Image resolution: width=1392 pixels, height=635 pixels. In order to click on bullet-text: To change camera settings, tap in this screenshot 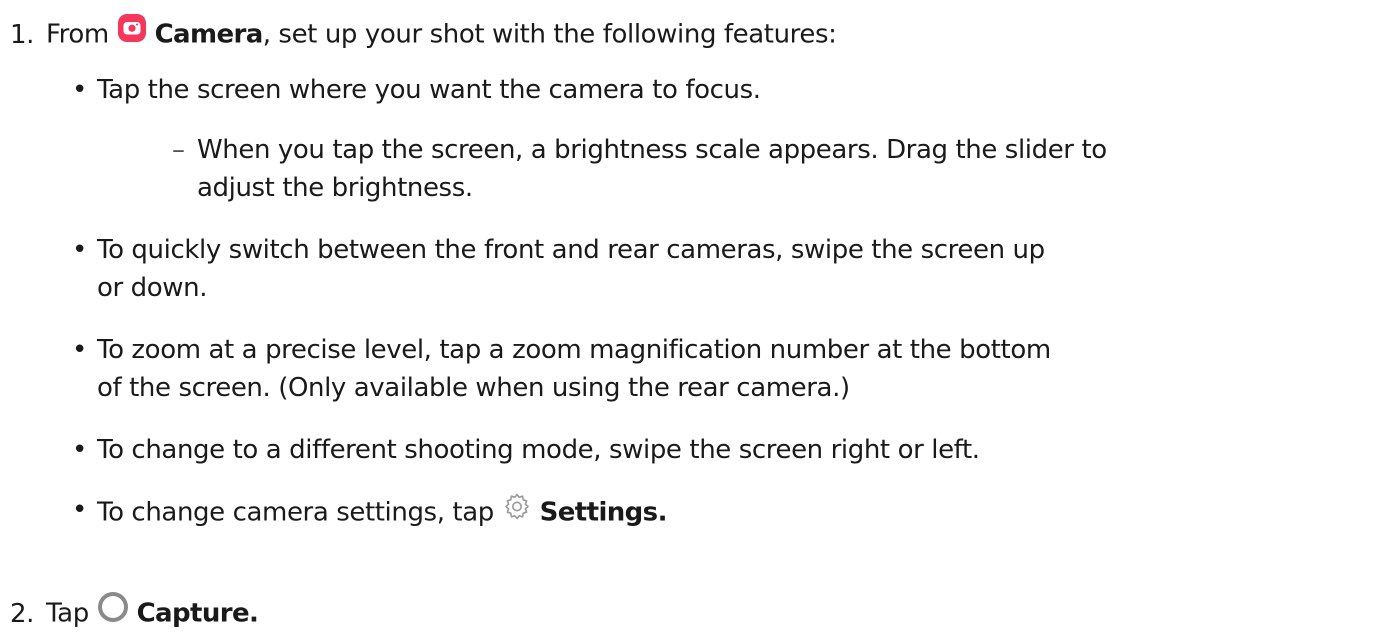, I will do `click(295, 512)`.